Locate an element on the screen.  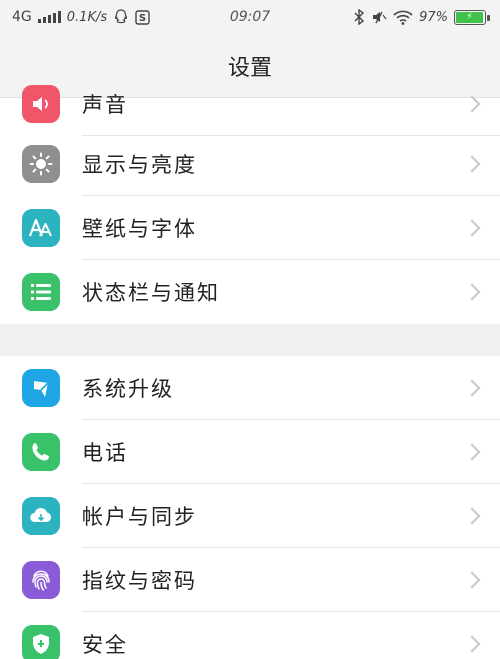
battery-percent: 97% is located at coordinates (433, 17).